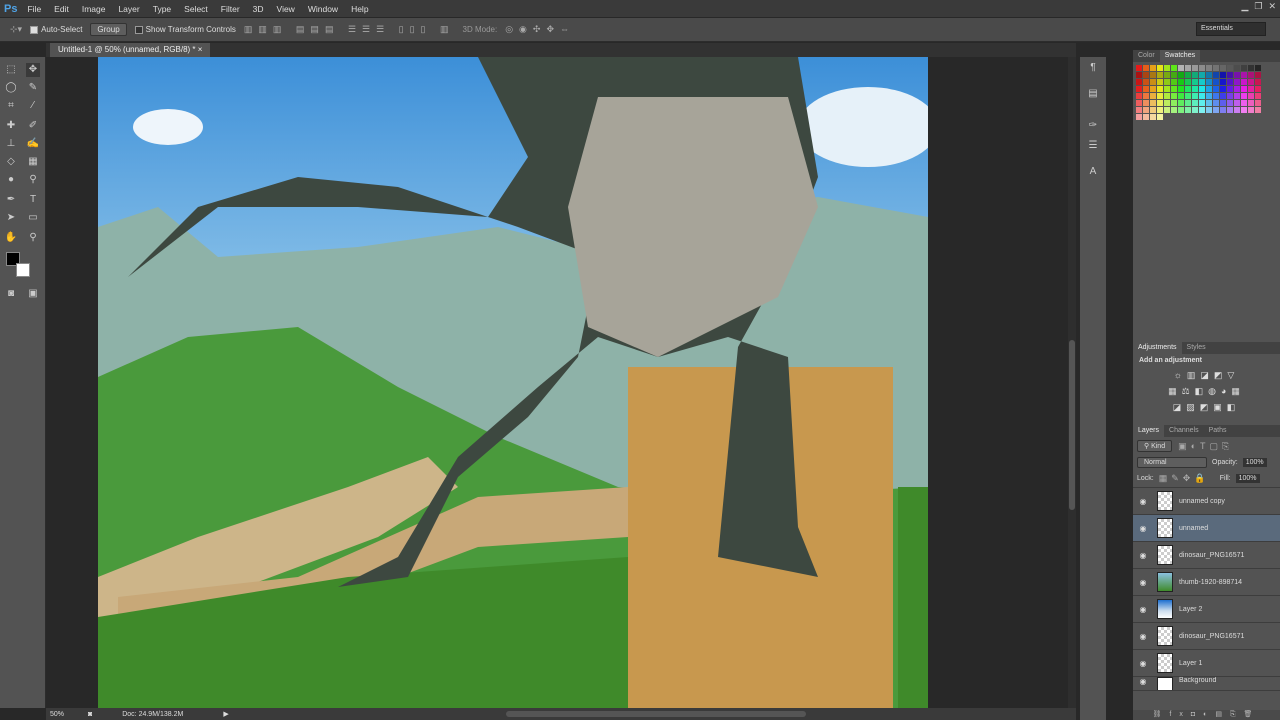  What do you see at coordinates (33, 162) in the screenshot?
I see `gradient-icon: ▦` at bounding box center [33, 162].